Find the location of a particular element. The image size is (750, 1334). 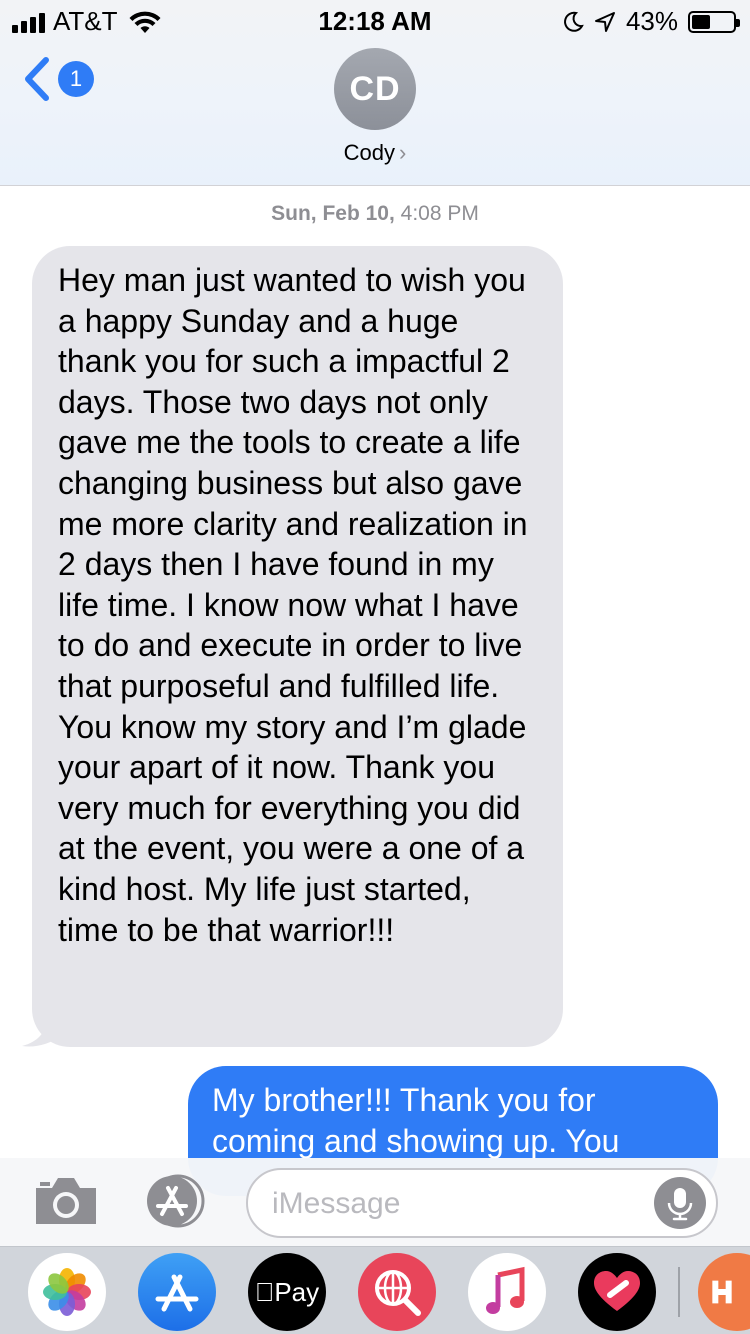

search-globe-icon is located at coordinates (398, 1293).